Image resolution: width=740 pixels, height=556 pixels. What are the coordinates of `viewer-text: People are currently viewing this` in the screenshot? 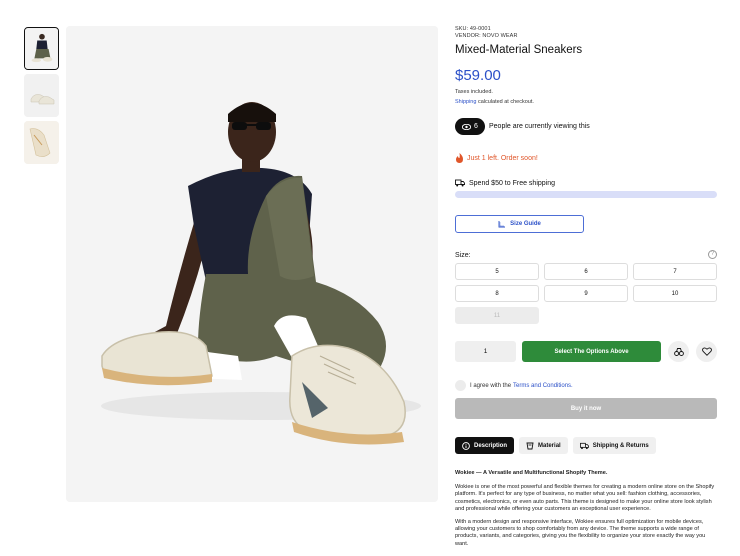 It's located at (539, 126).